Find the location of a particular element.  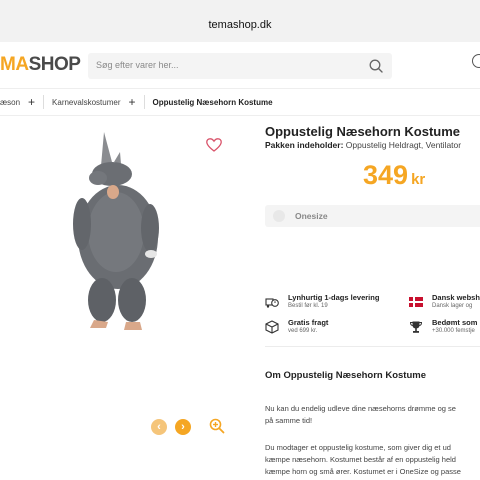

package-contents-value: Oppustelig Heldragt, Ventilator is located at coordinates (403, 145).